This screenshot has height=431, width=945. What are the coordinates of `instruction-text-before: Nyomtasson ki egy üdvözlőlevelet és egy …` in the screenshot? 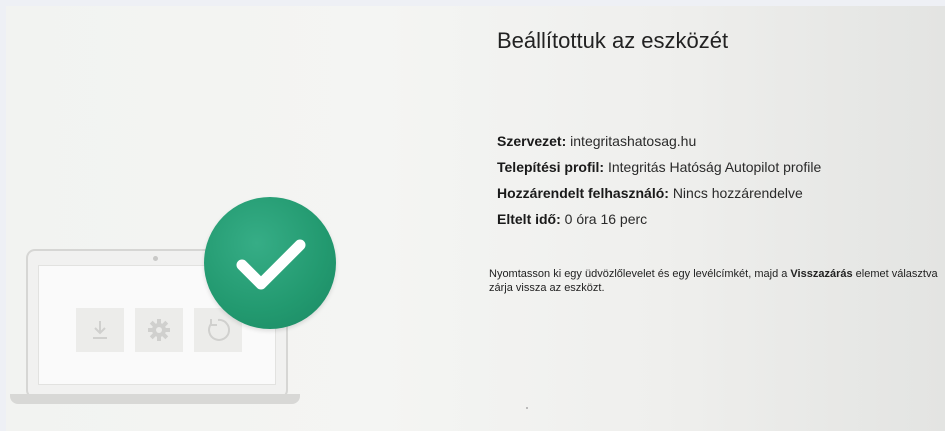 It's located at (640, 274).